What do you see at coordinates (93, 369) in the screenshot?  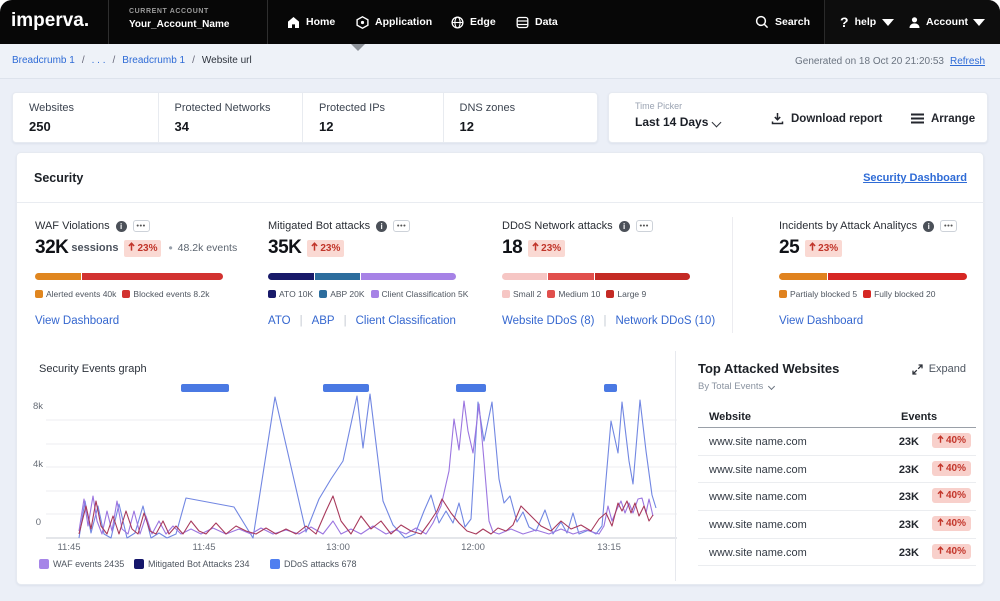 I see `svg-text: Security Events graph` at bounding box center [93, 369].